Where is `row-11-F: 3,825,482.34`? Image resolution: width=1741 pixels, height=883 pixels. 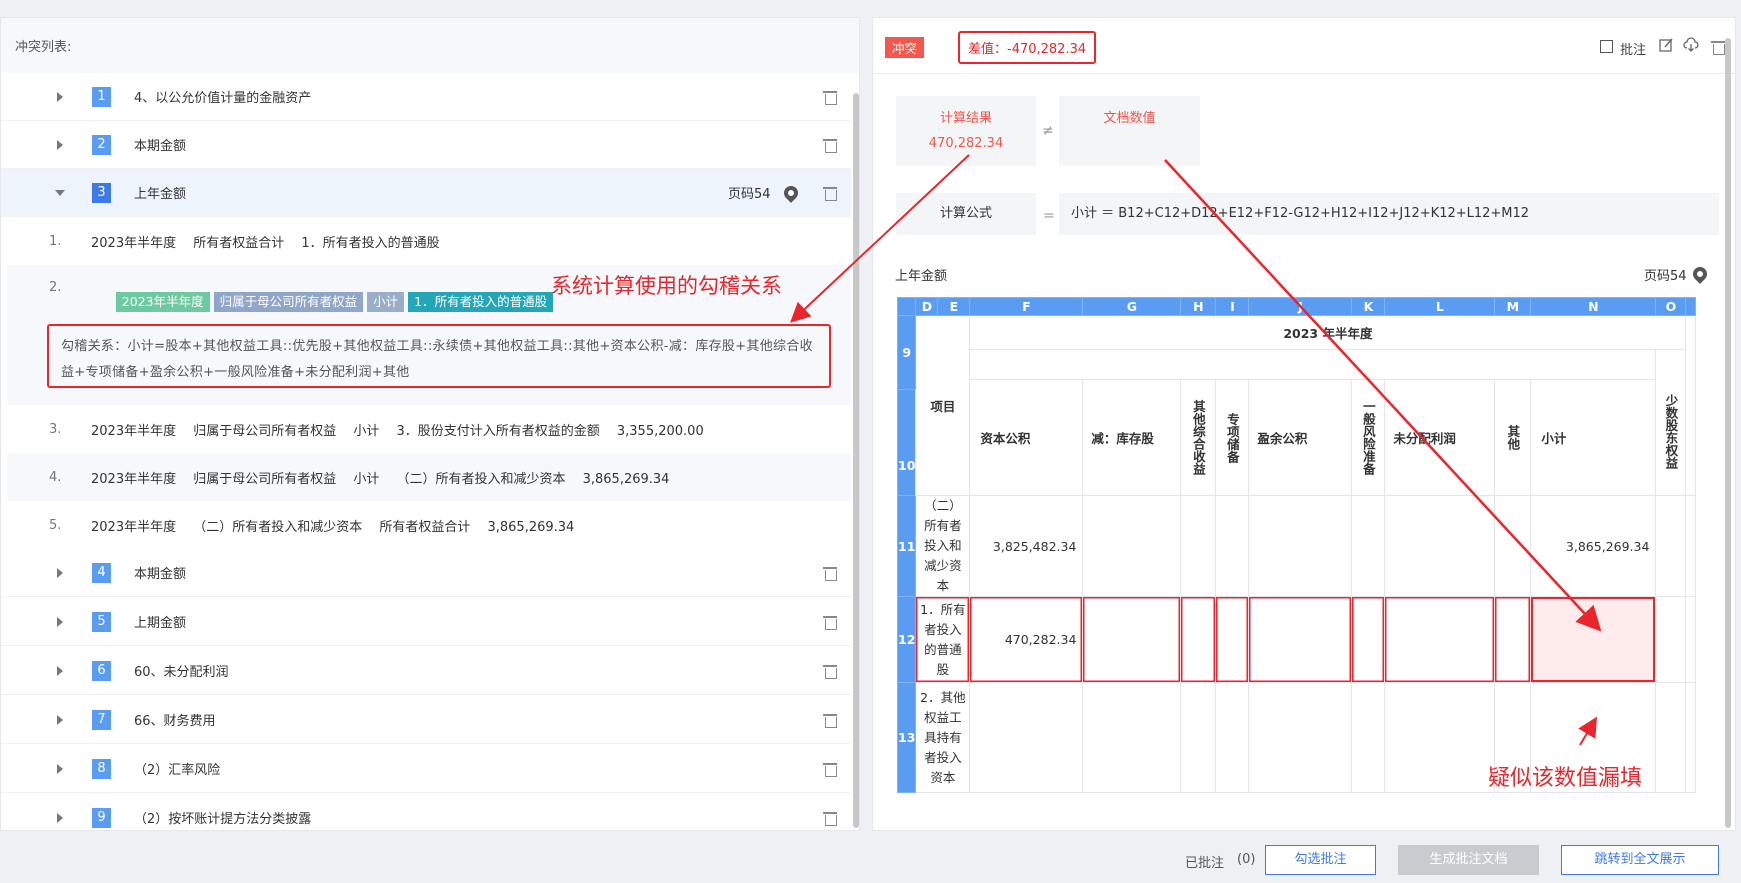
row-11-F: 3,825,482.34 is located at coordinates (1026, 546).